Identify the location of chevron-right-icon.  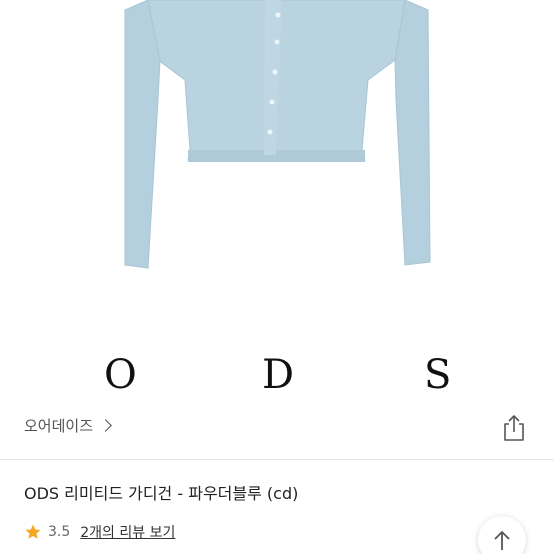
(105, 425).